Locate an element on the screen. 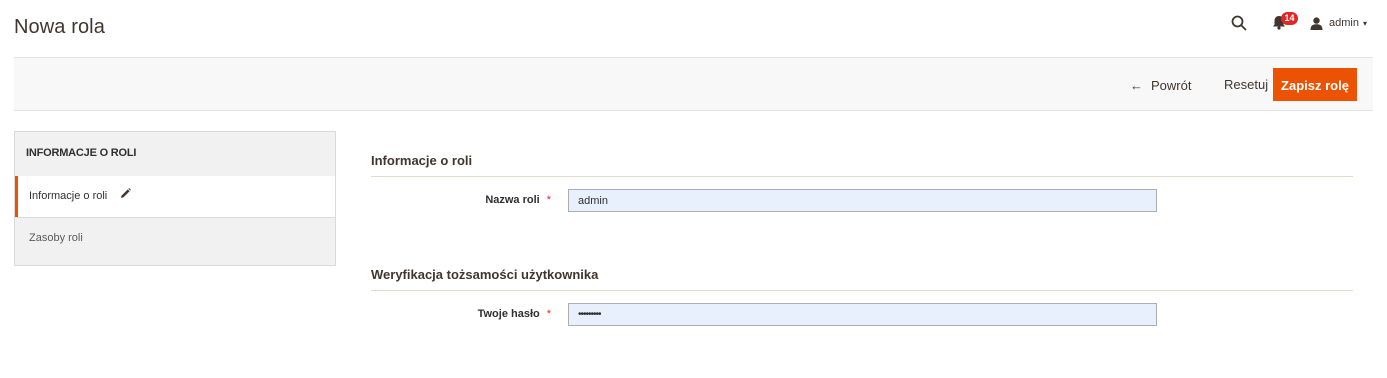 The height and width of the screenshot is (378, 1387). tab-role-info: Informacje o roli is located at coordinates (175, 196).